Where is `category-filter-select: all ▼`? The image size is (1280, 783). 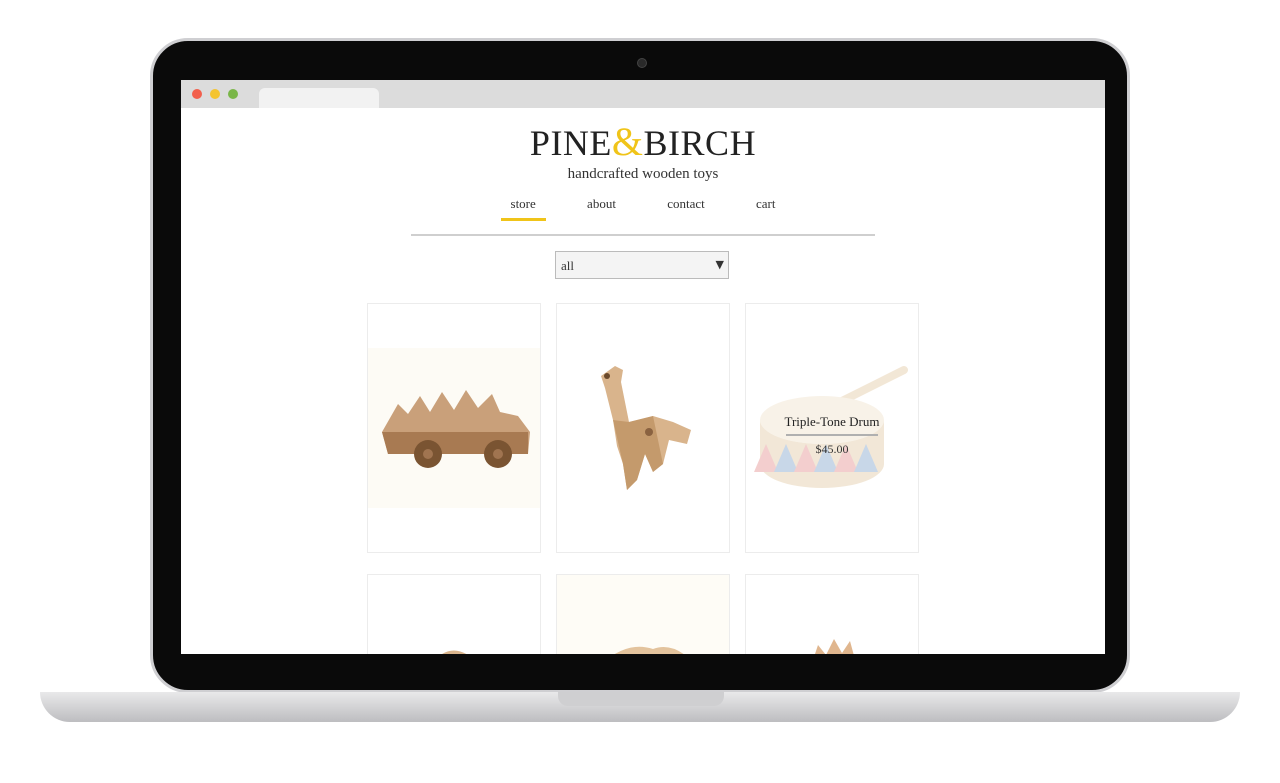 category-filter-select: all ▼ is located at coordinates (642, 265).